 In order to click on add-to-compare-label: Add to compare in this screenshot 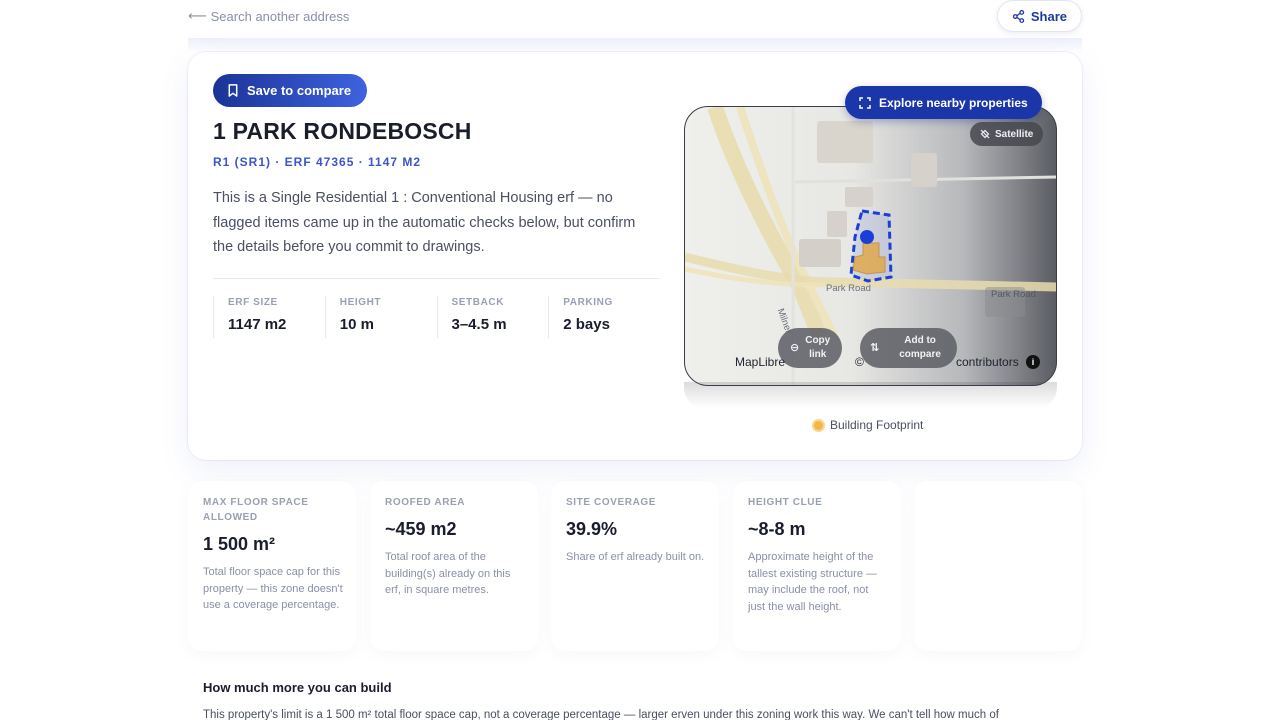, I will do `click(920, 348)`.